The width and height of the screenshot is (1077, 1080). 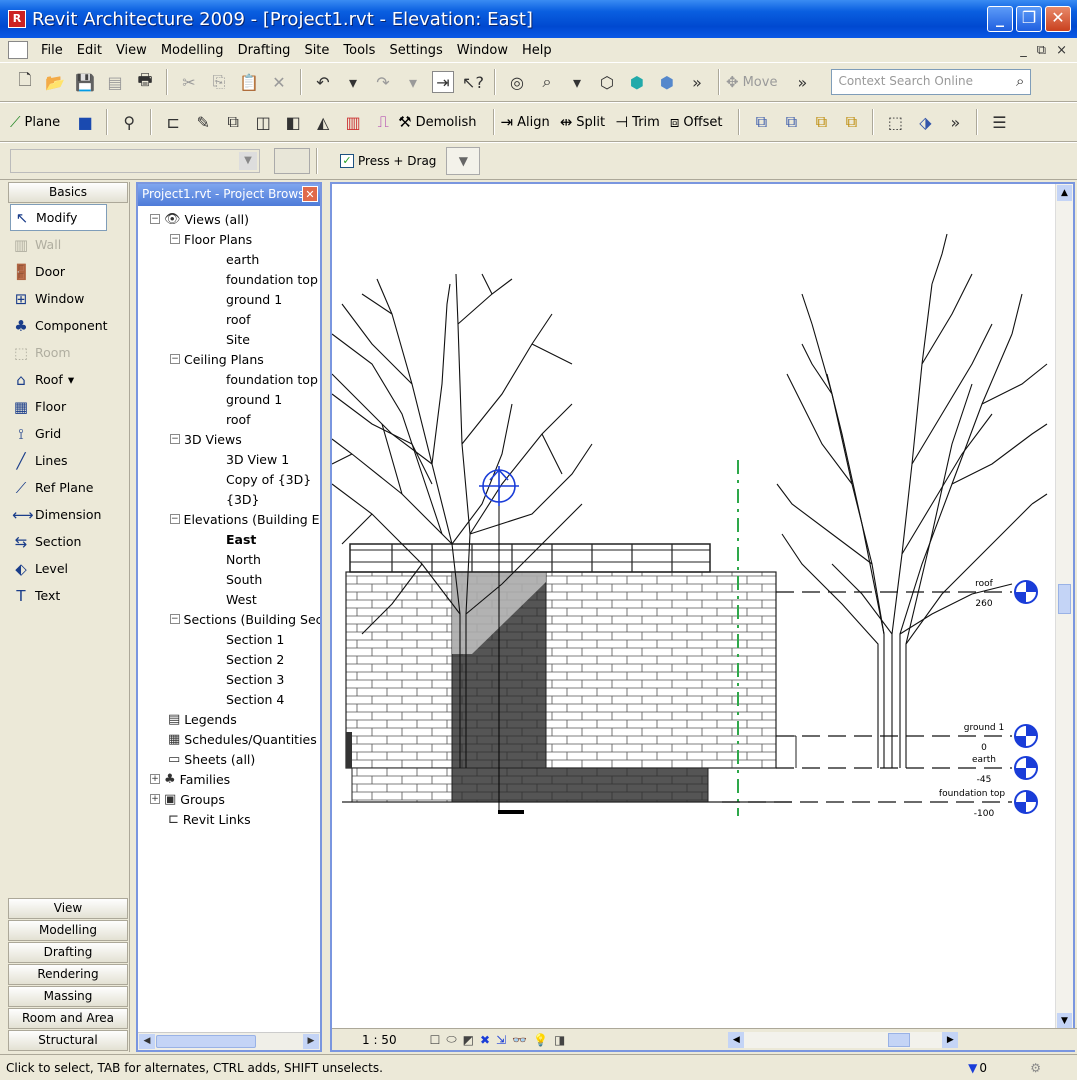 I want to click on restore-button: ❐, so click(x=1029, y=19).